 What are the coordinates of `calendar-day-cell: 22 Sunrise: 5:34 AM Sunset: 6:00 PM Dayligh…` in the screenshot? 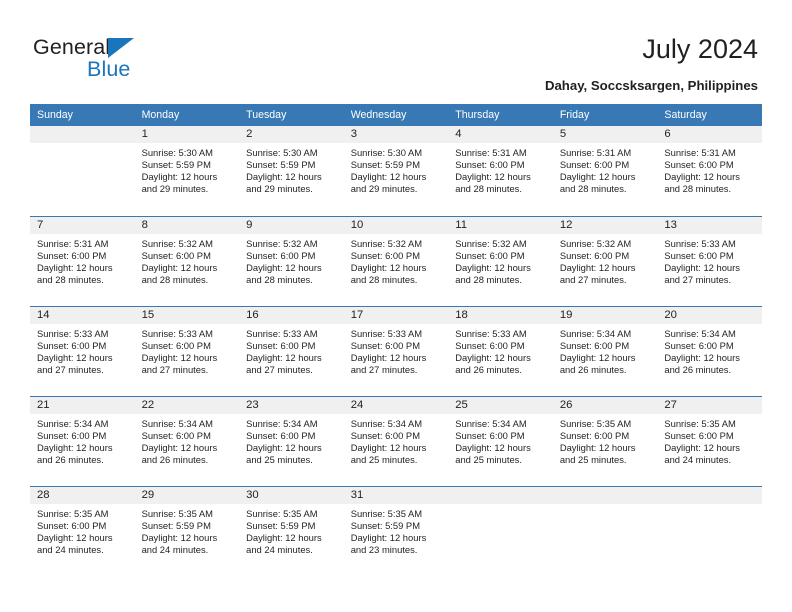 It's located at (187, 440).